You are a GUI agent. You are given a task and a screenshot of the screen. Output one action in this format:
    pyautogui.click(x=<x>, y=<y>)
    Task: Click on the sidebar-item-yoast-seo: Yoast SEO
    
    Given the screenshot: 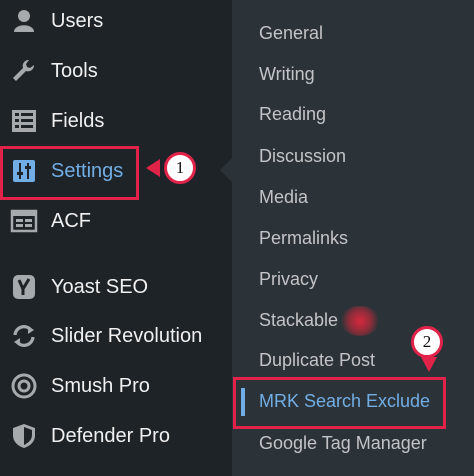 What is the action you would take?
    pyautogui.click(x=116, y=287)
    